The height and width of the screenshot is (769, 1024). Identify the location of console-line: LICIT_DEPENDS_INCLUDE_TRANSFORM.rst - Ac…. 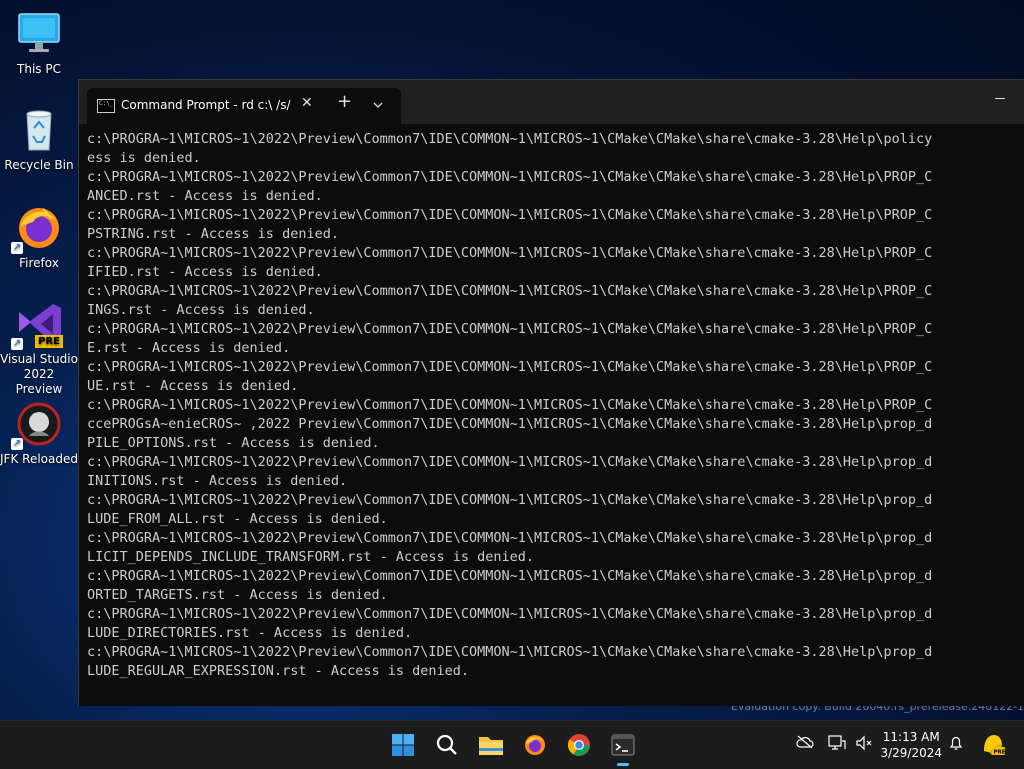
(311, 557).